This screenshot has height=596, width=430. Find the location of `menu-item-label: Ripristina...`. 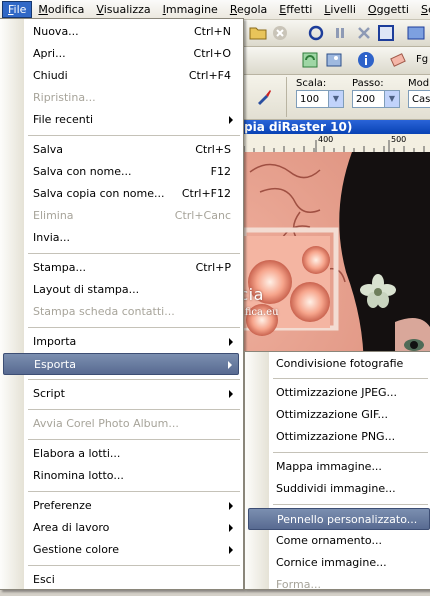

menu-item-label: Ripristina... is located at coordinates (64, 97).